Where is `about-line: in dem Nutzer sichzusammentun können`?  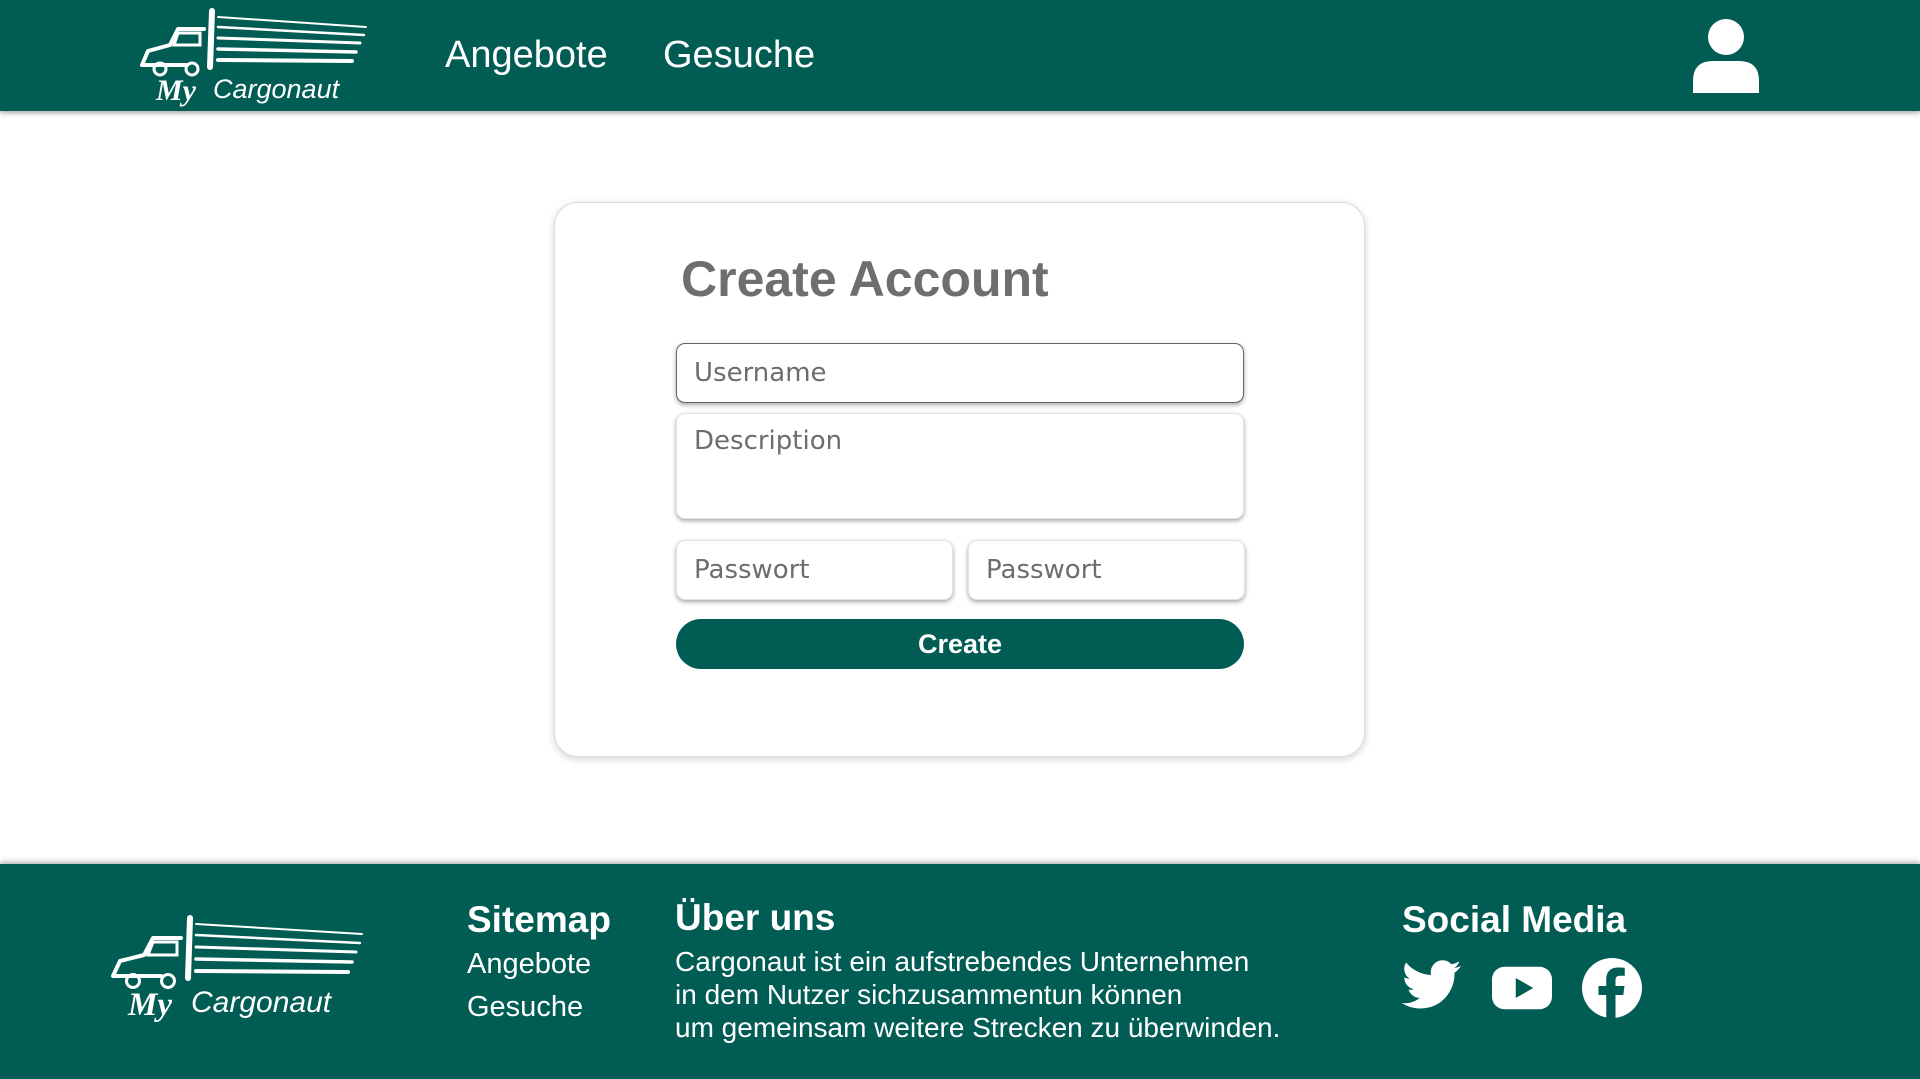
about-line: in dem Nutzer sichzusammentun können is located at coordinates (929, 994).